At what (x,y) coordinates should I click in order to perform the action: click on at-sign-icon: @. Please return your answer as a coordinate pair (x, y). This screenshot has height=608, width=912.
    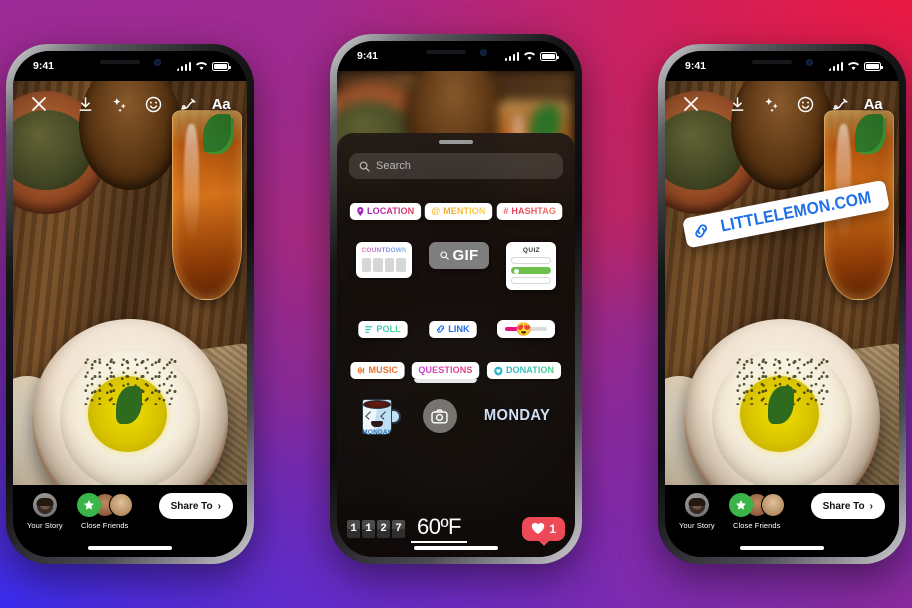
    Looking at the image, I should click on (436, 211).